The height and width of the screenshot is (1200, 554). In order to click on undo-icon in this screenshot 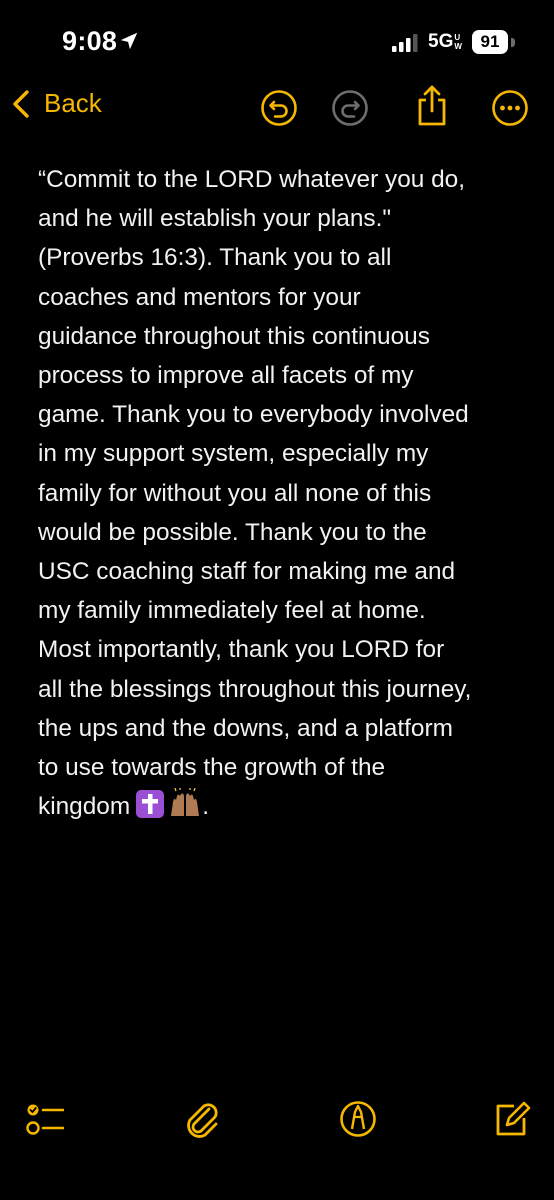, I will do `click(279, 108)`.